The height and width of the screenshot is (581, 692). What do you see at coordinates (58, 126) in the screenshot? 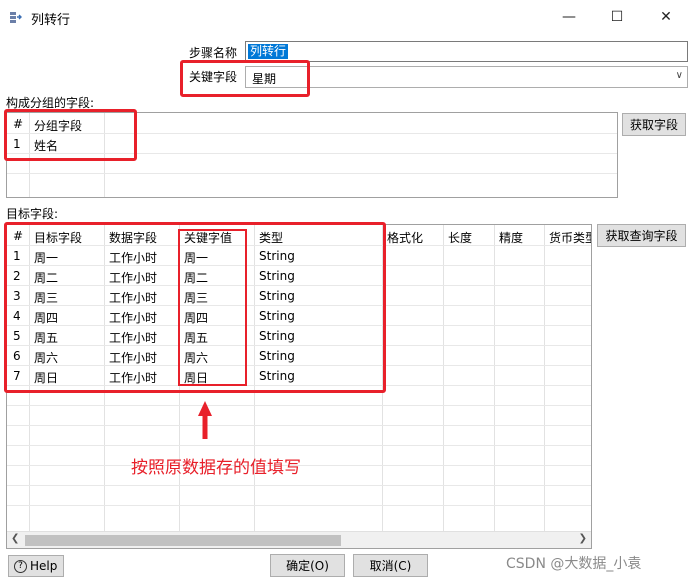
I see `group-col-field-header: 分组字段` at bounding box center [58, 126].